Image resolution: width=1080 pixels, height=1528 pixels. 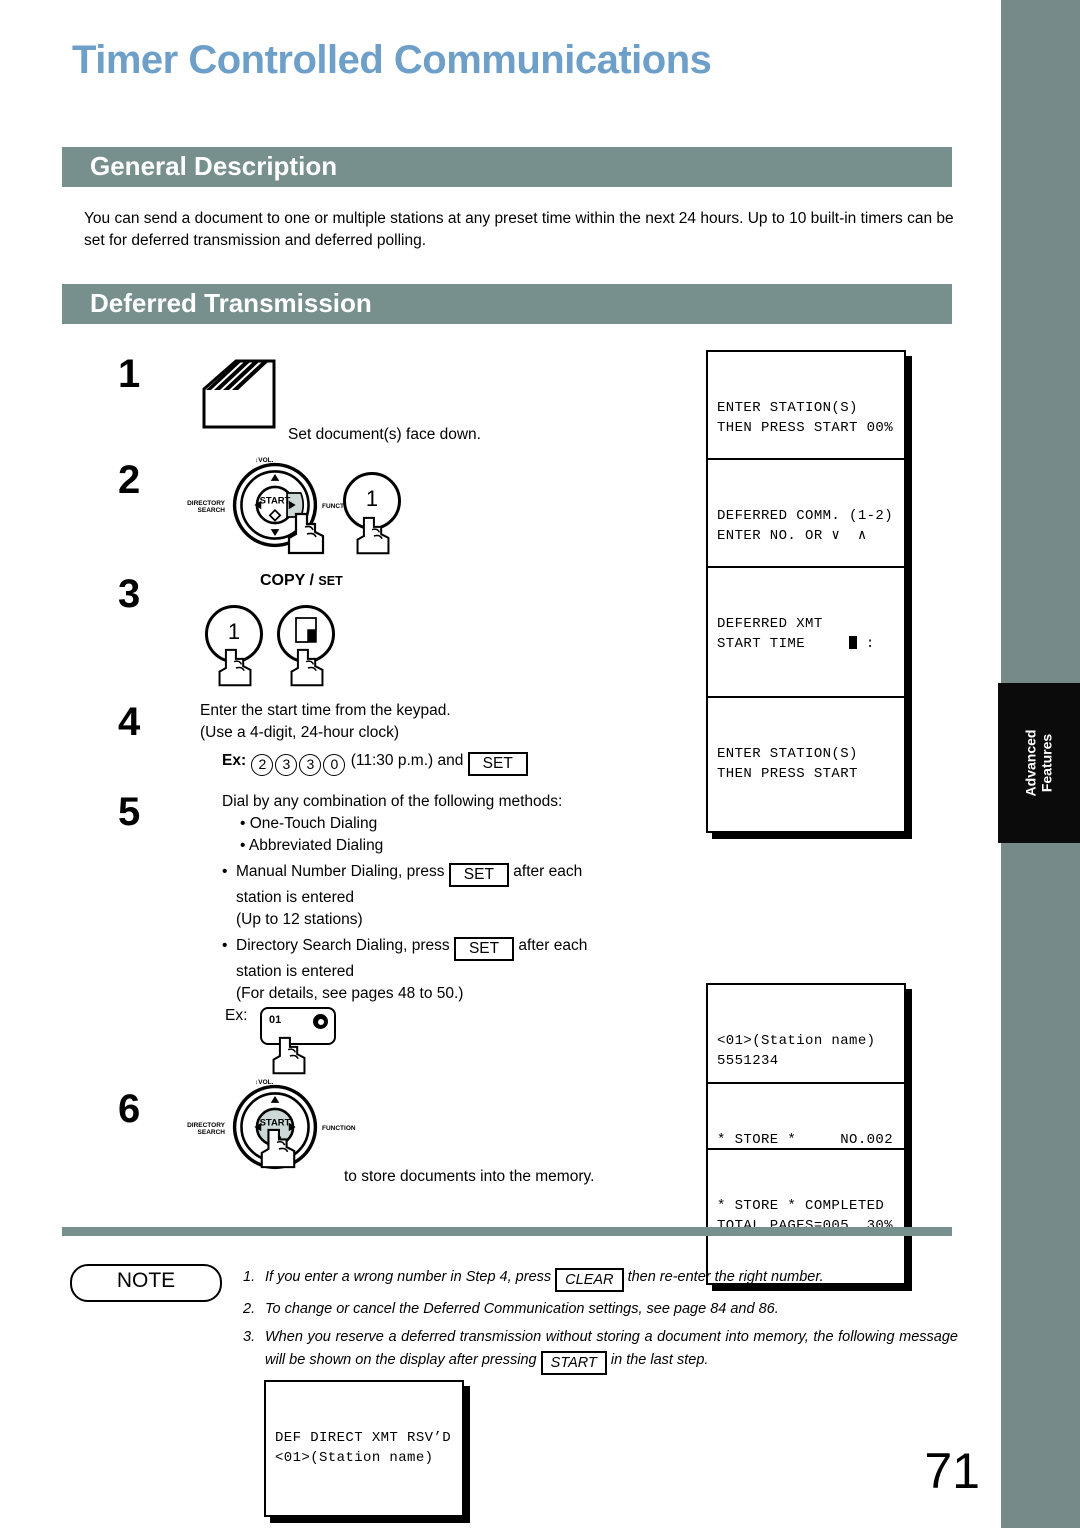 What do you see at coordinates (805, 427) in the screenshot?
I see `lcd-line-2: THEN PRESS START 00%` at bounding box center [805, 427].